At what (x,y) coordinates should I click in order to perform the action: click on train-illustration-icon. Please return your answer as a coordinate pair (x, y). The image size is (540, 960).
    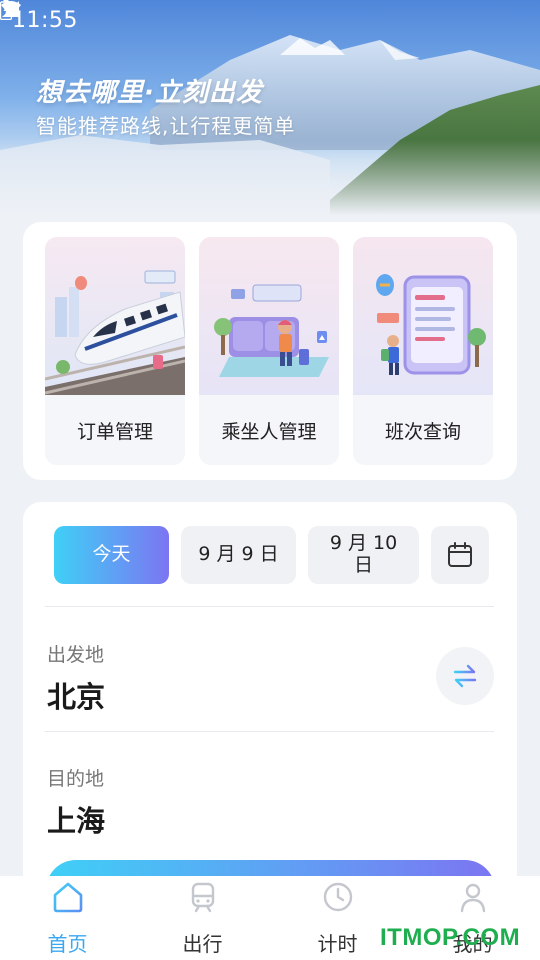
    Looking at the image, I should click on (115, 317).